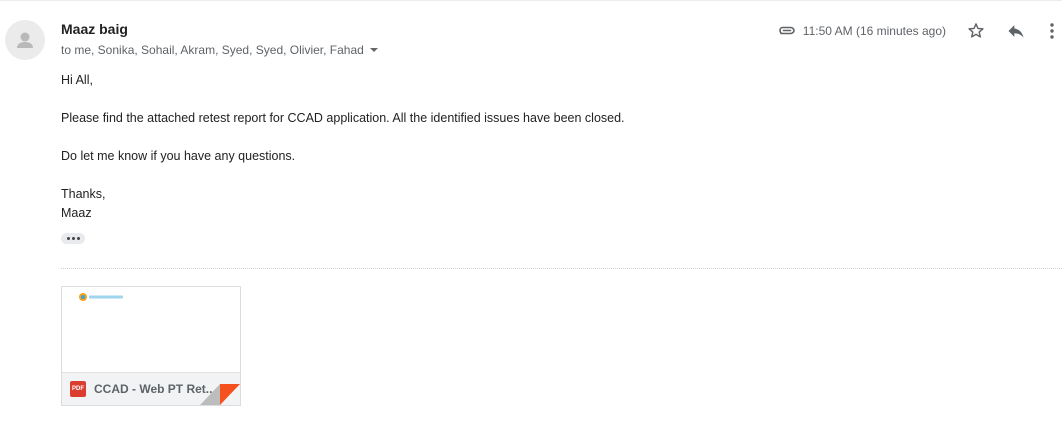 The image size is (1062, 431). I want to click on message-meta: 11:50 AM (16 minutes ago), so click(919, 31).